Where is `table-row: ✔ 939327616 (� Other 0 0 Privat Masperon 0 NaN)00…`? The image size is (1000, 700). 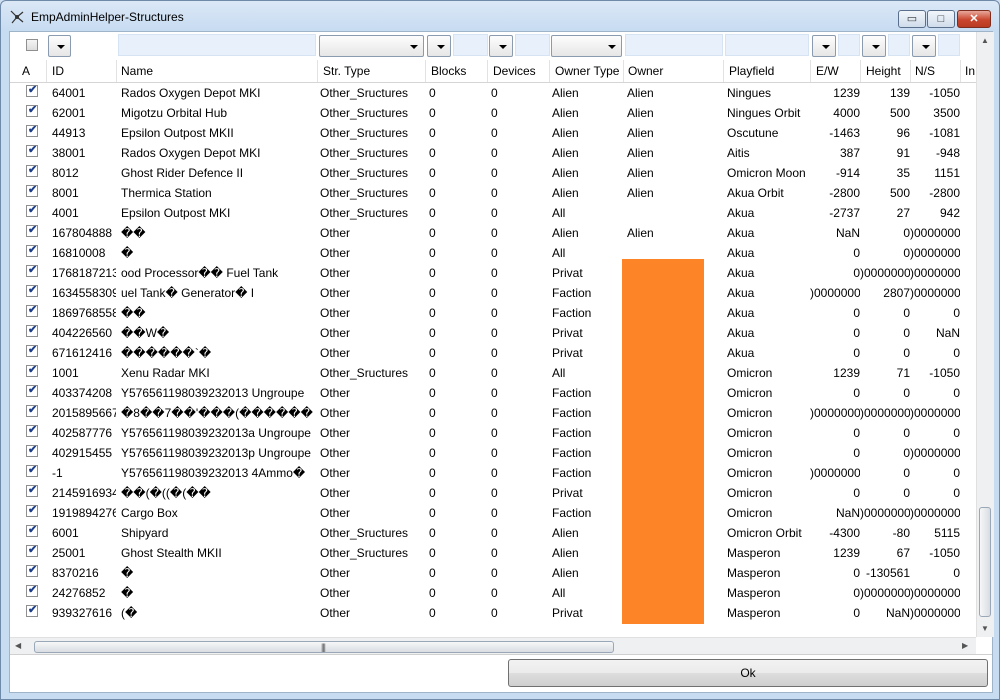 table-row: ✔ 939327616 (� Other 0 0 Privat Masperon 0 NaN)00… is located at coordinates (497, 613).